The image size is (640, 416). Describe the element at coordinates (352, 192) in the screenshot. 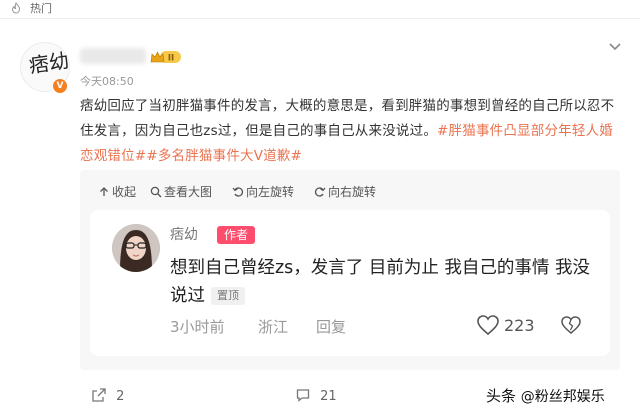

I see `rotate-right-label: 向右旋转` at that location.